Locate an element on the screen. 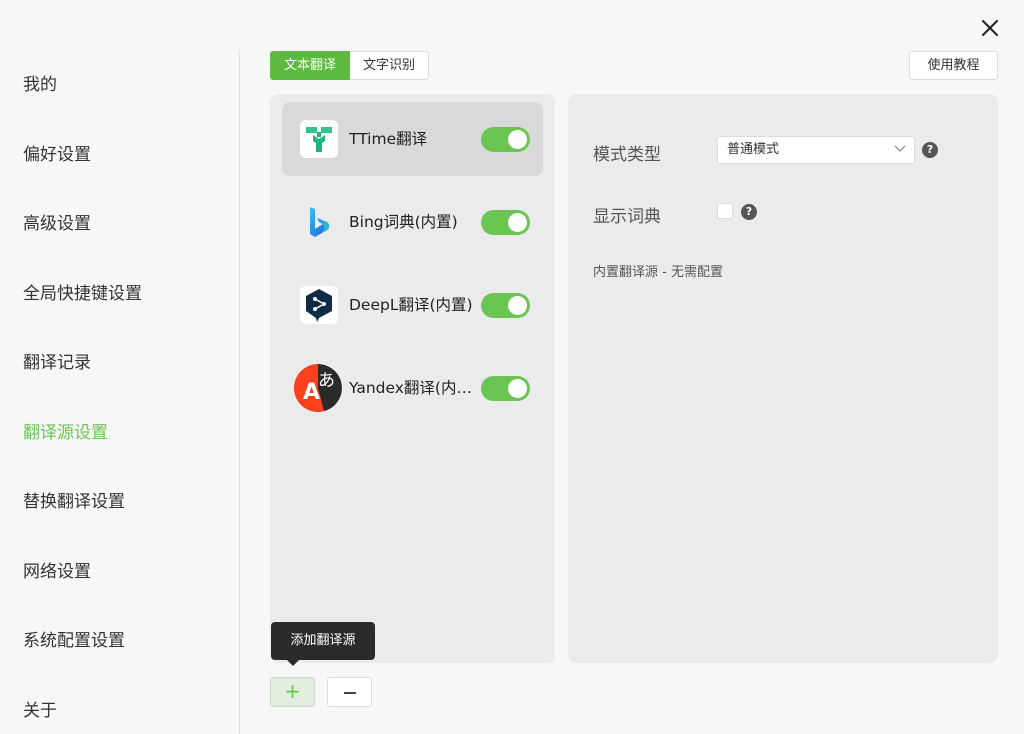 This screenshot has width=1024, height=734. tab-ocr: 文字识别 is located at coordinates (390, 65).